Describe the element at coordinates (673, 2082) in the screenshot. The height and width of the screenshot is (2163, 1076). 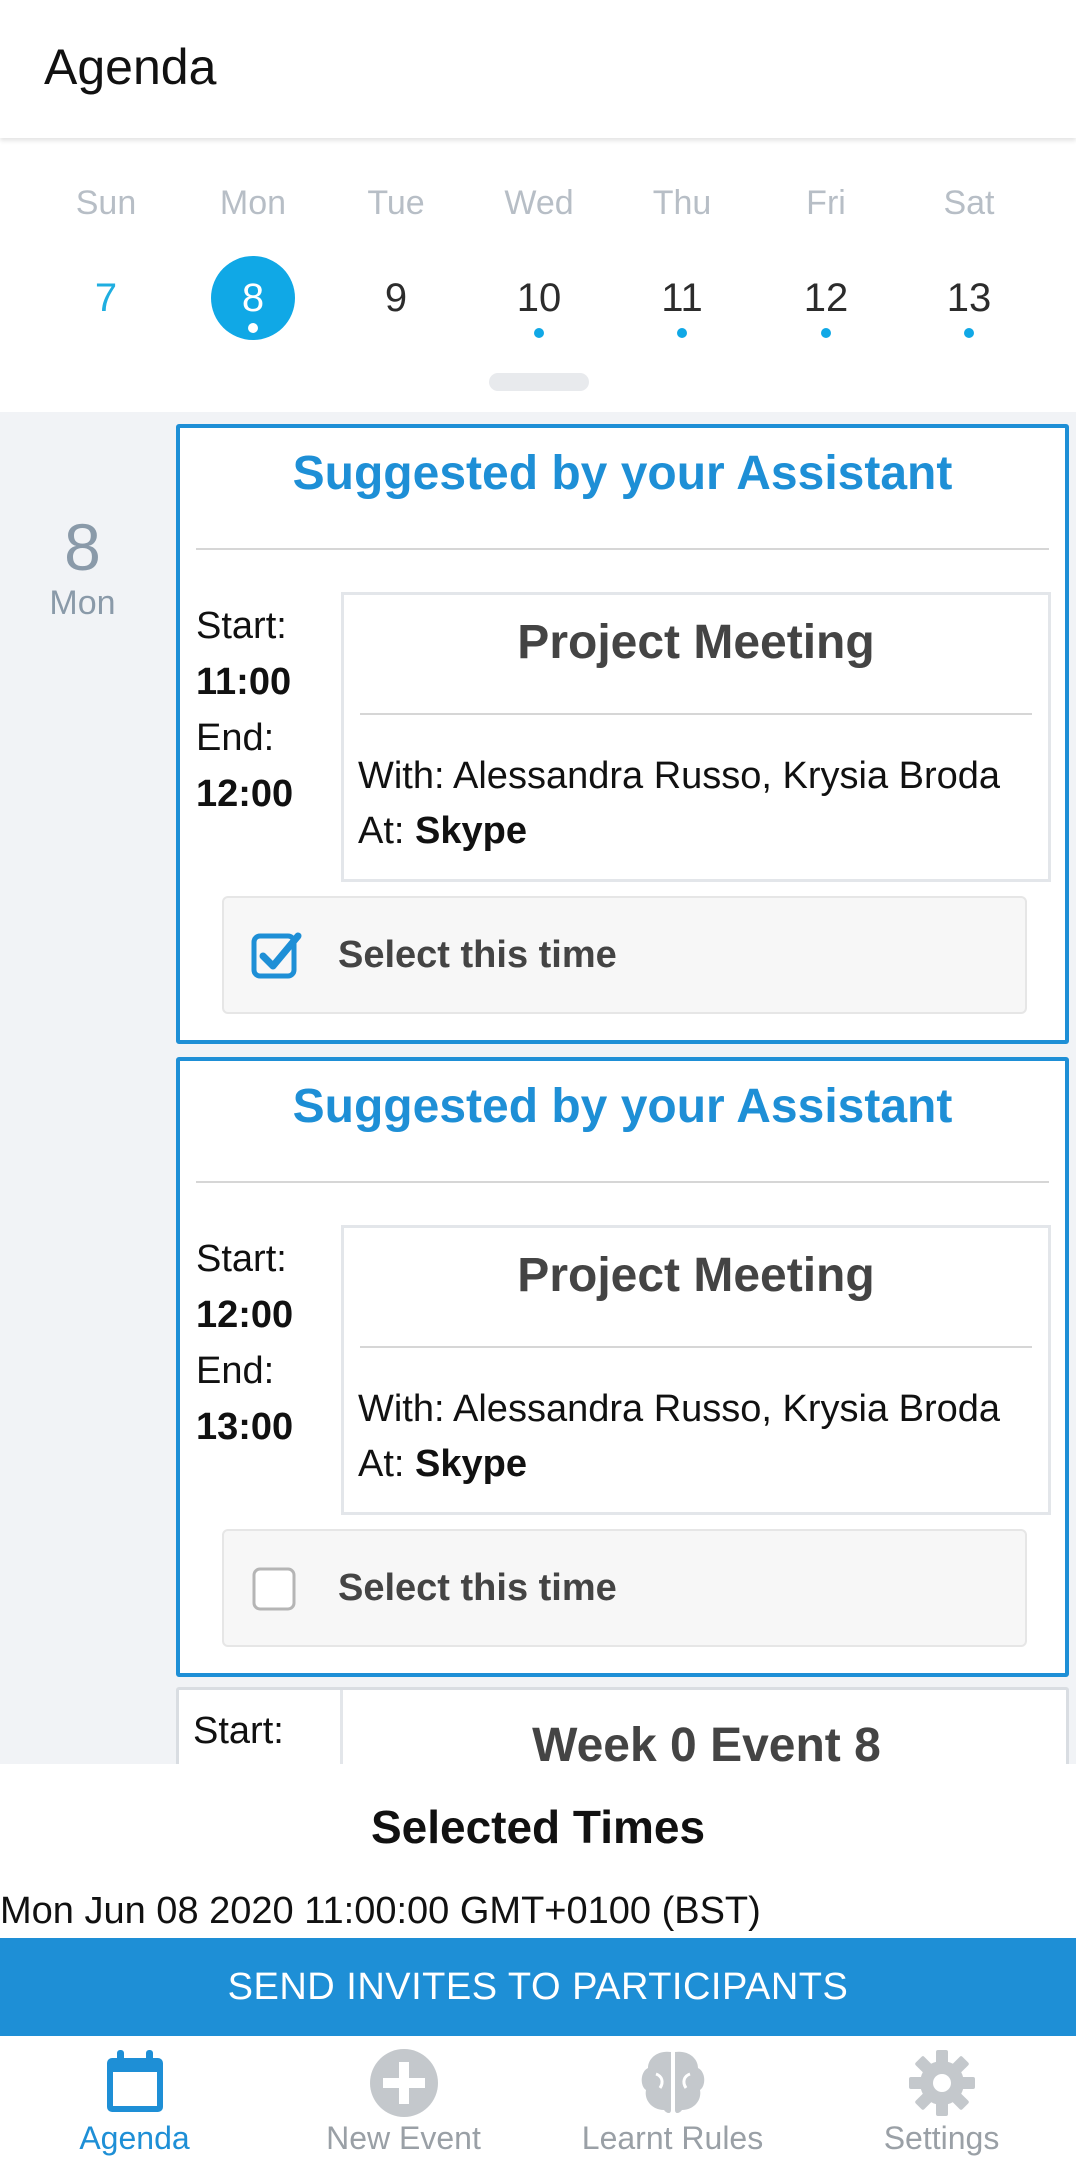
I see `brain-icon` at that location.